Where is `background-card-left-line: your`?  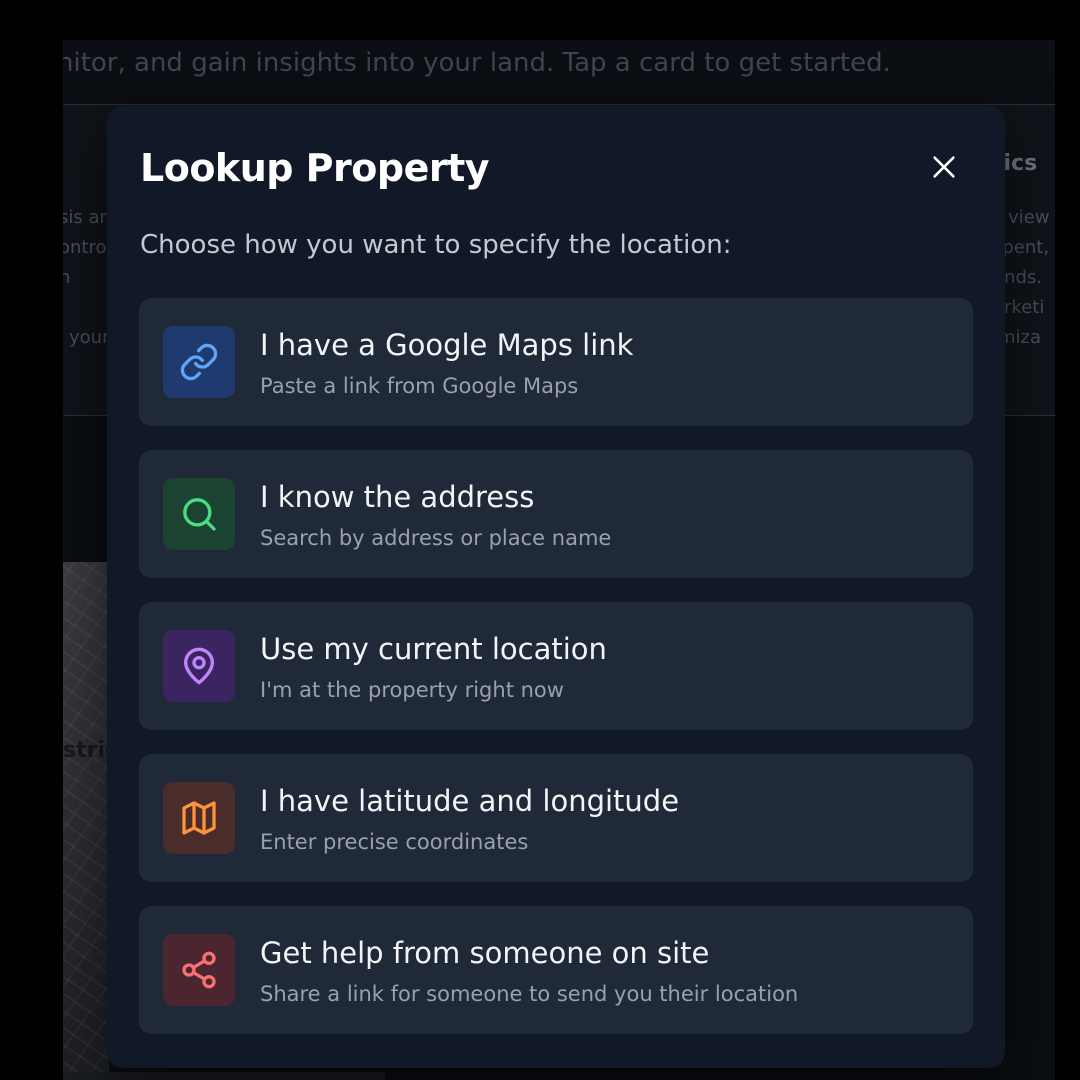 background-card-left-line: your is located at coordinates (89, 337).